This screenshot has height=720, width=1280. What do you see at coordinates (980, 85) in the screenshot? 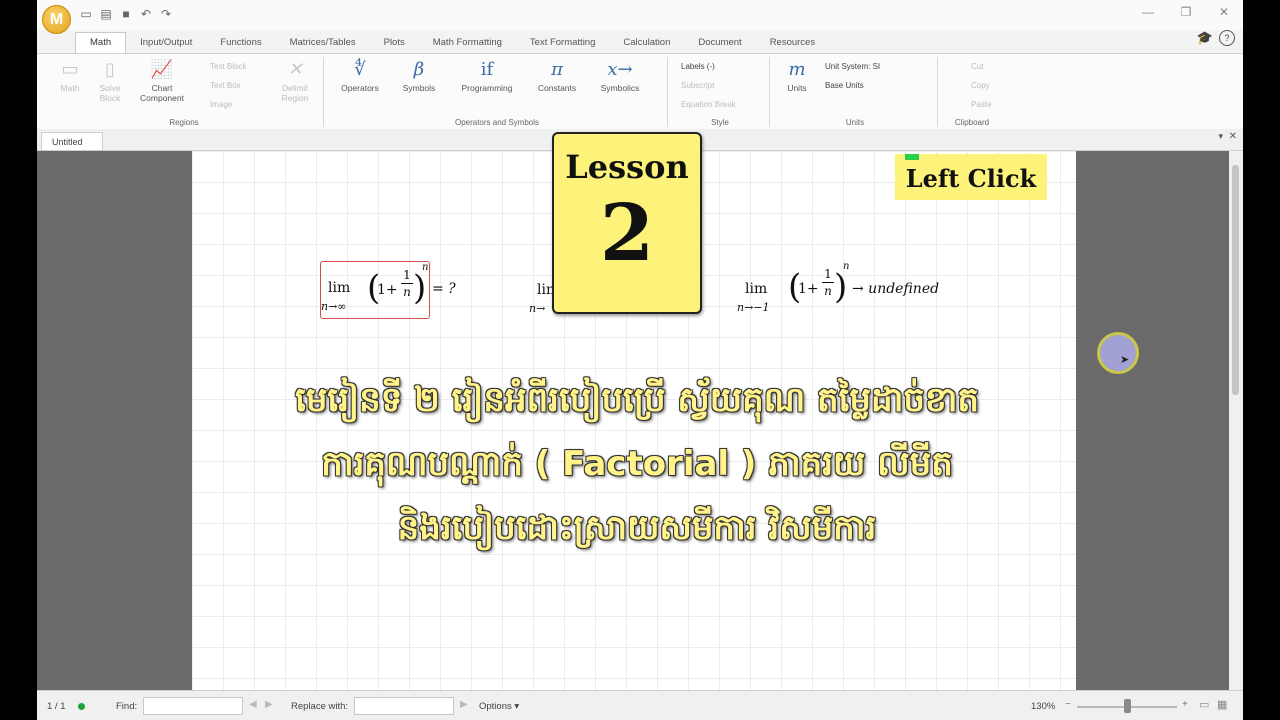
I see `copy-button: Copy` at bounding box center [980, 85].